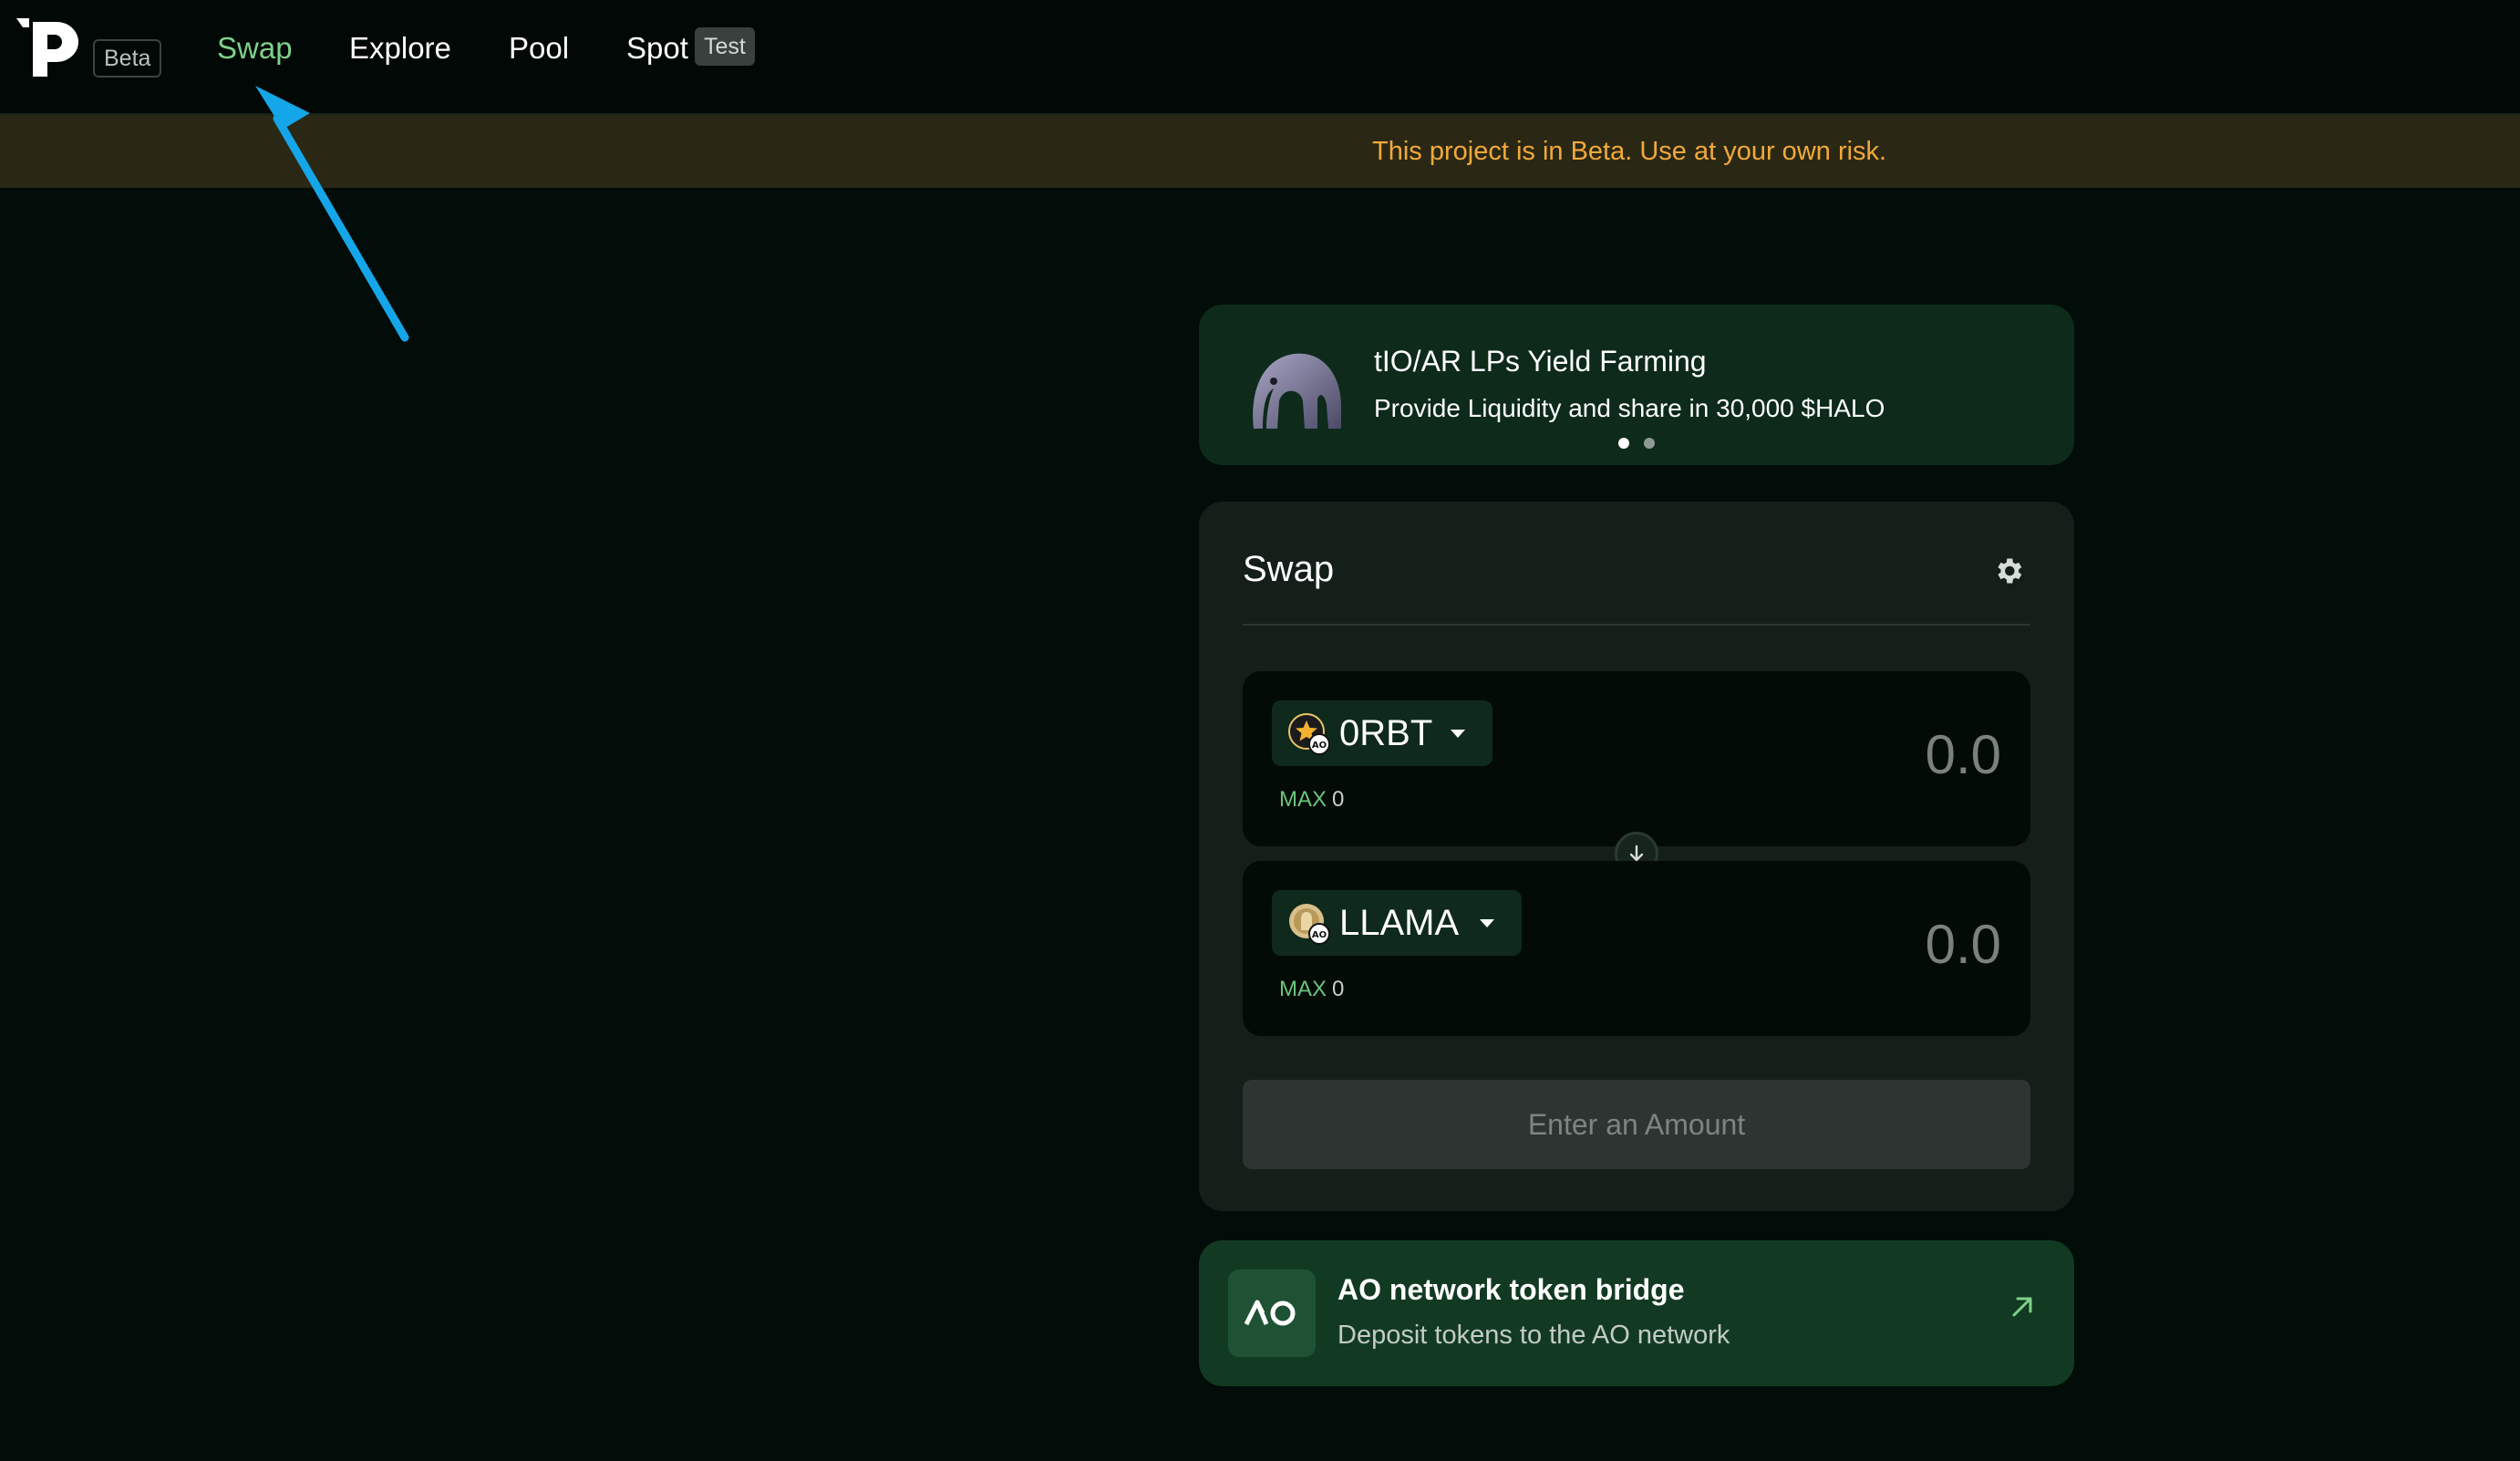  I want to click on from-amount-input: 0.0, so click(1963, 755).